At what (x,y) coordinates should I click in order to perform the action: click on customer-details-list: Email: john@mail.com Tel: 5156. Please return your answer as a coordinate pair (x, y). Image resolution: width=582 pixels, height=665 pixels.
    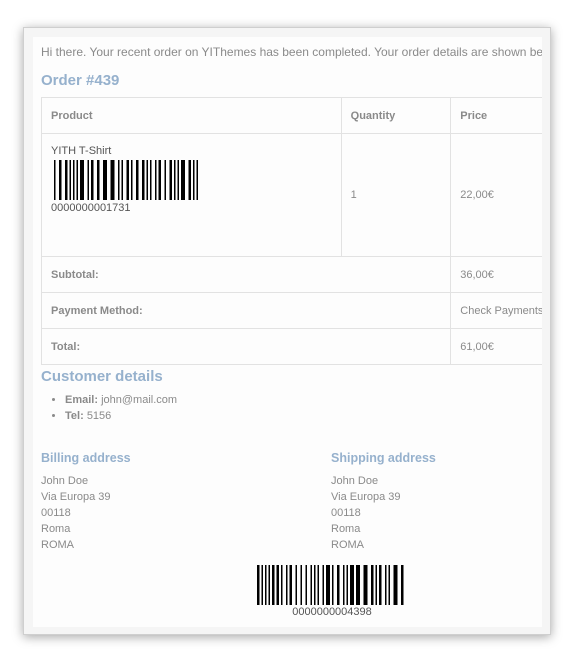
    Looking at the image, I should click on (112, 408).